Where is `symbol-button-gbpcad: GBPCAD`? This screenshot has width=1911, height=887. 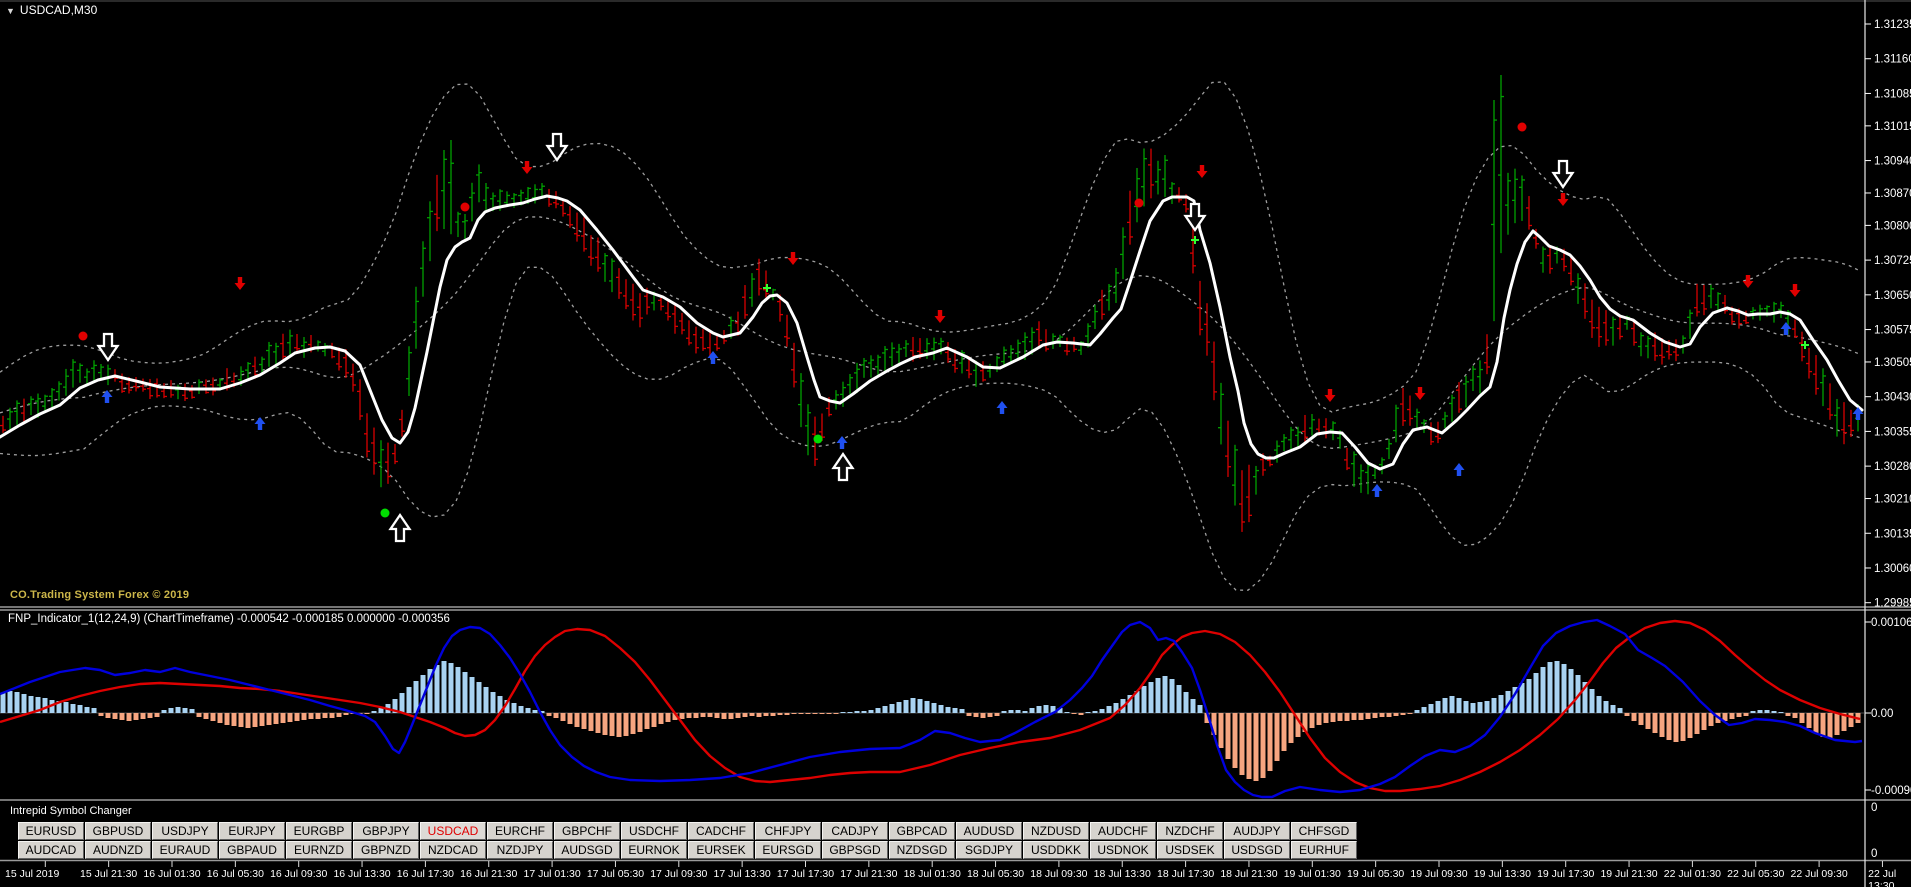
symbol-button-gbpcad: GBPCAD is located at coordinates (922, 831).